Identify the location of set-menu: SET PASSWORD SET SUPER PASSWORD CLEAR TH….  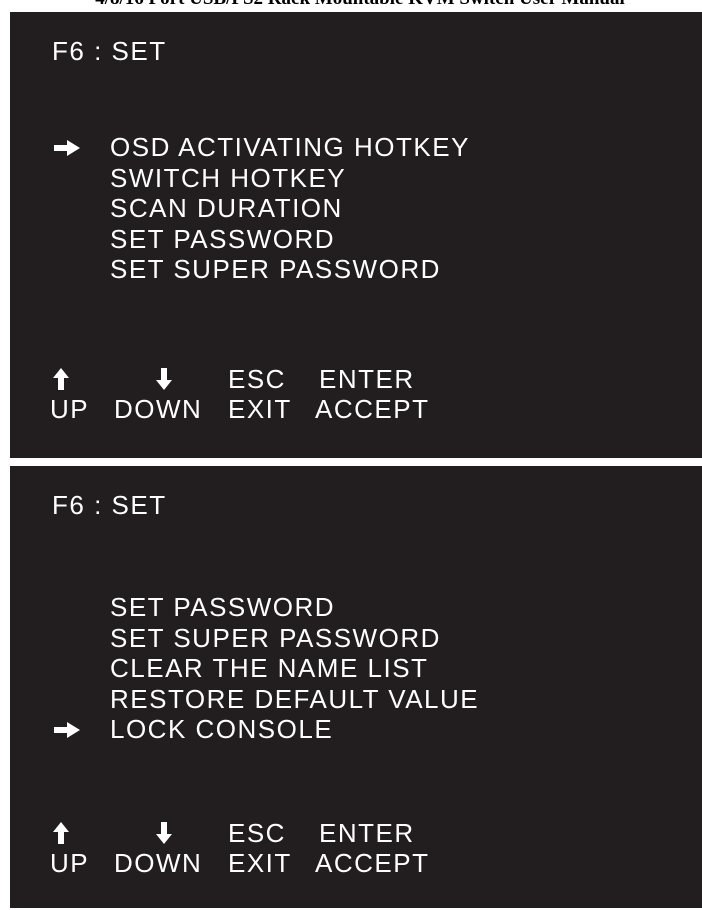
(265, 668).